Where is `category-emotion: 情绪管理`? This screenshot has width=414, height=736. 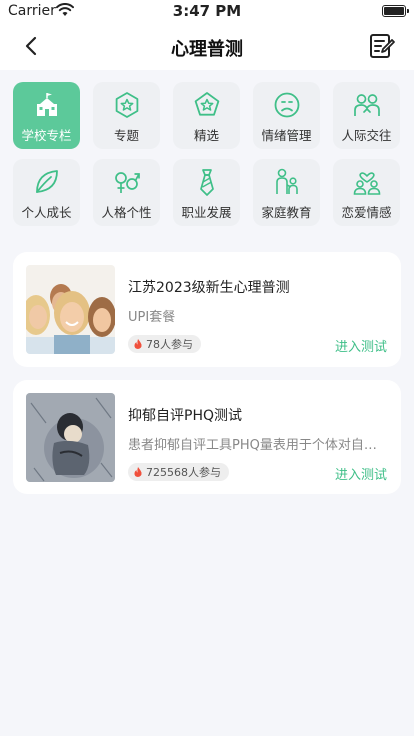 category-emotion: 情绪管理 is located at coordinates (286, 115).